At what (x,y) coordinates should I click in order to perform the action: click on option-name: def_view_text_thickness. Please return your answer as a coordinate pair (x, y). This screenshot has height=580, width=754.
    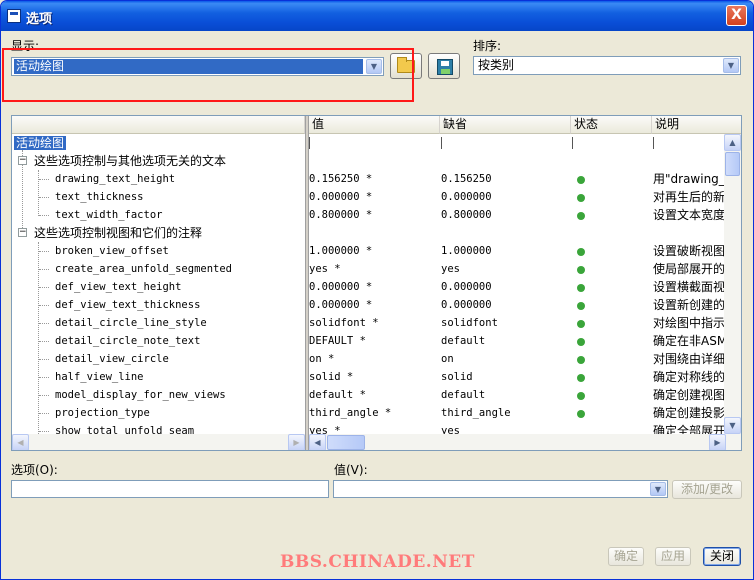
    Looking at the image, I should click on (127, 305).